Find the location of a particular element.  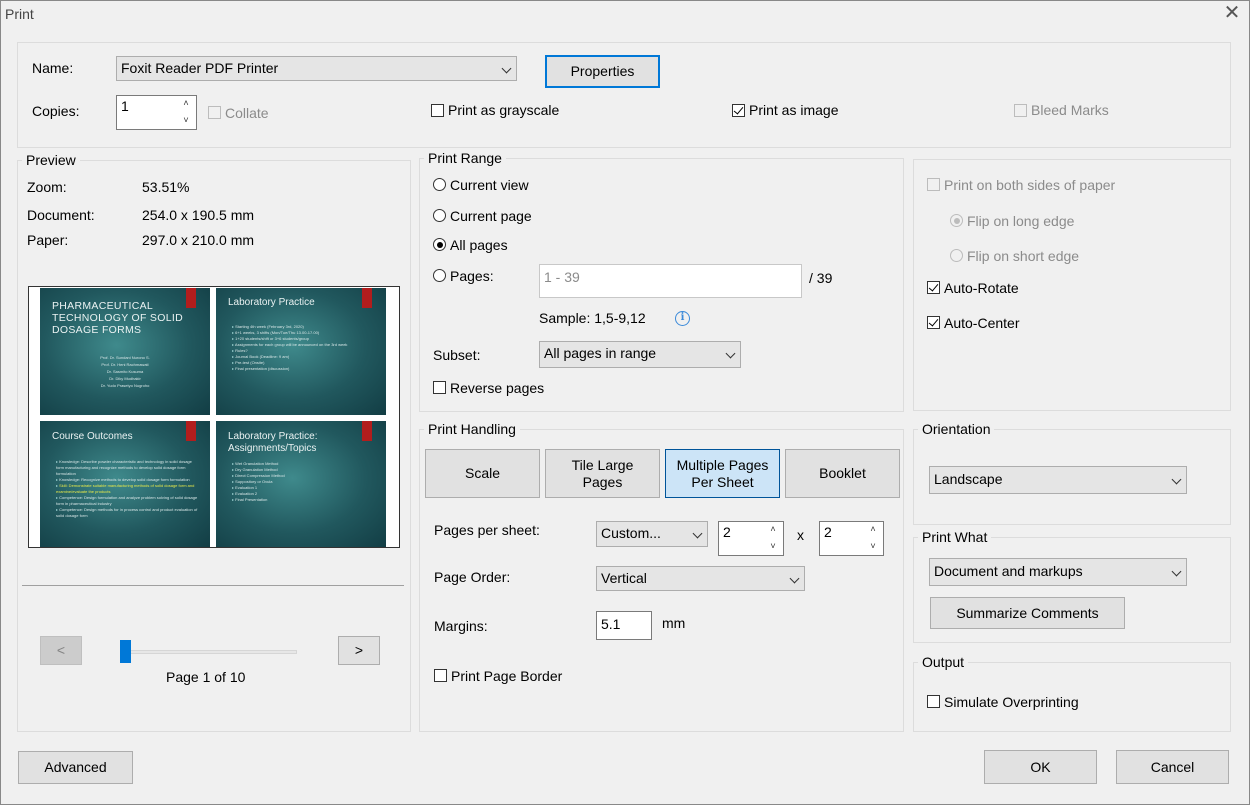

columns-stepper: 2 ˄ ˅ is located at coordinates (751, 538).